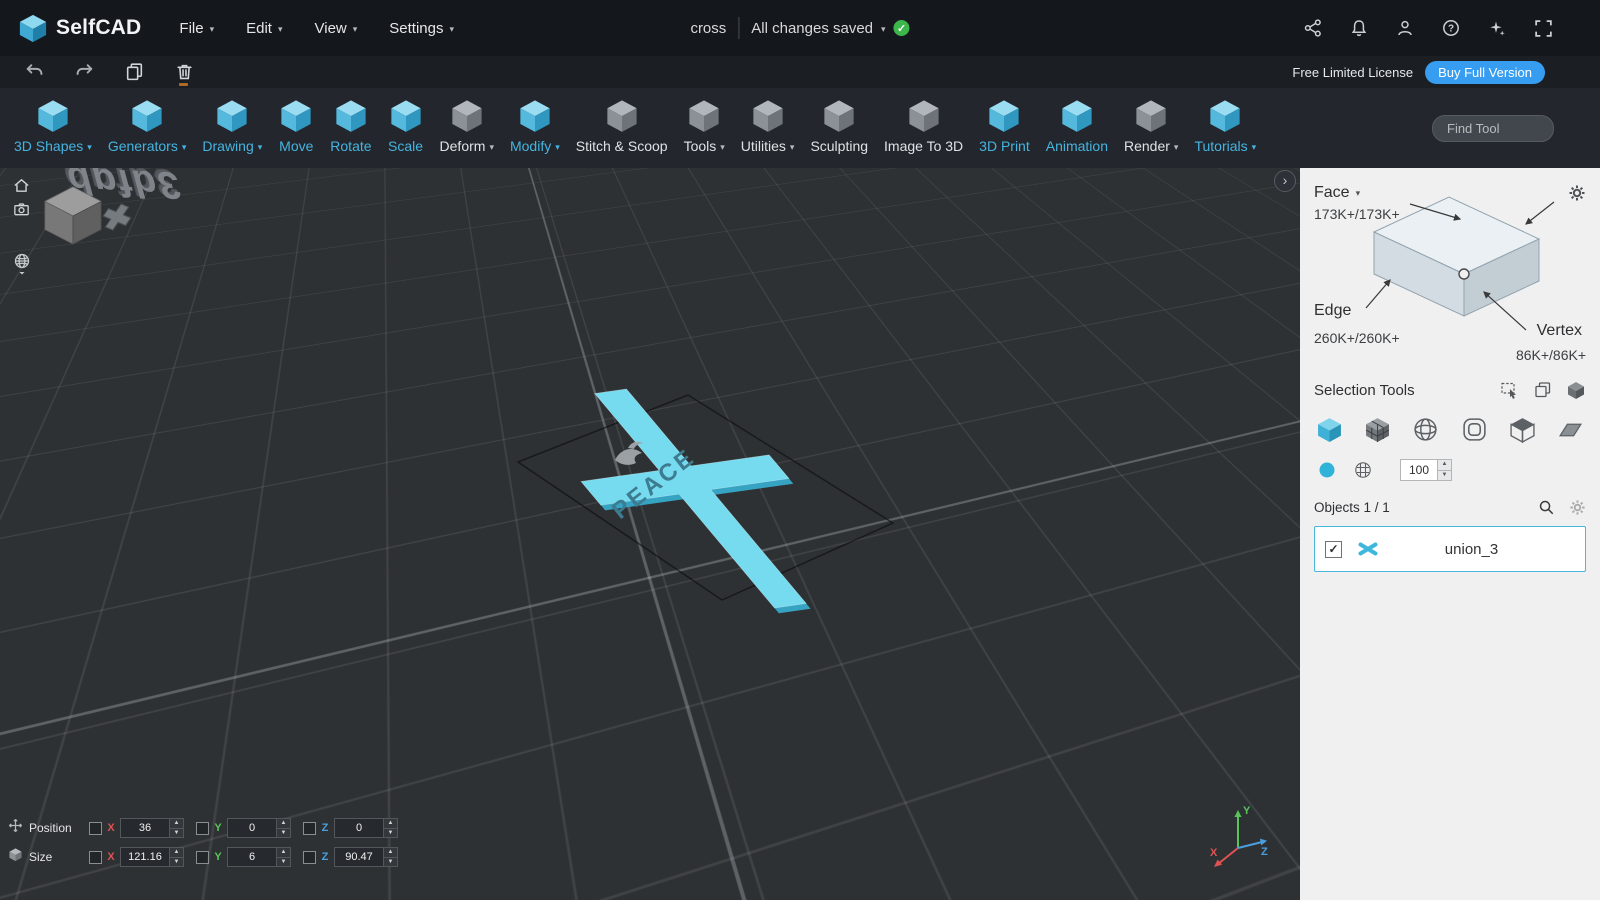 Image resolution: width=1600 pixels, height=900 pixels. Describe the element at coordinates (176, 857) in the screenshot. I see `size-x-stepper: ▲ ▼` at that location.